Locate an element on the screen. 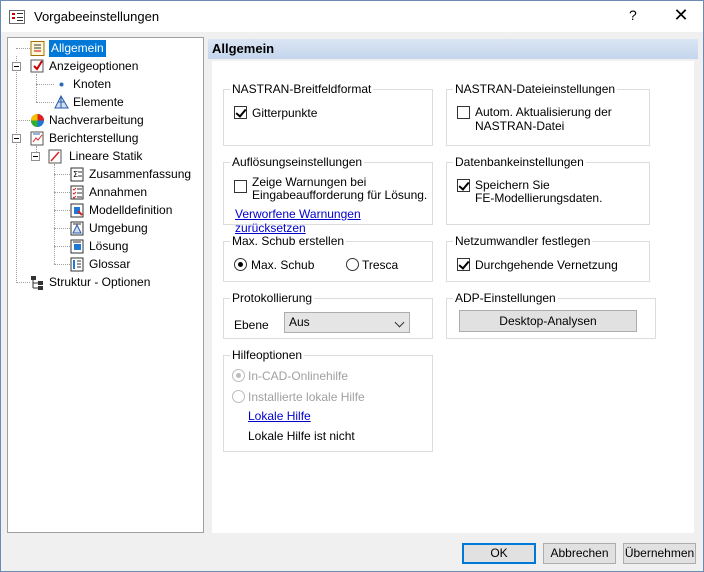 This screenshot has width=704, height=572. solution-icon is located at coordinates (77, 246).